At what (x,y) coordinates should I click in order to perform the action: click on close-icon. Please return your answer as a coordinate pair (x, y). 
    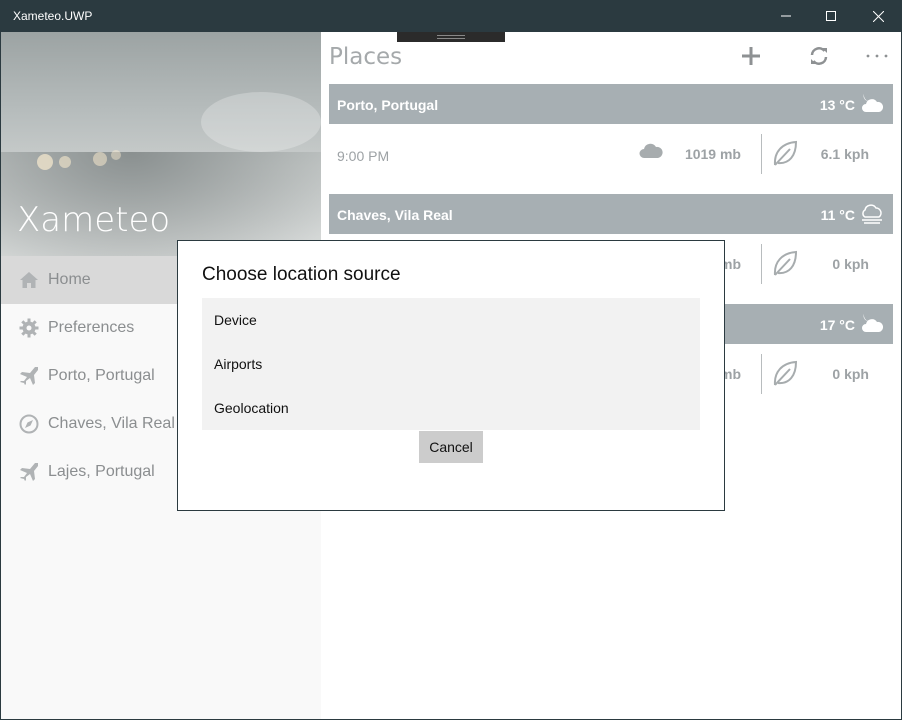
    Looking at the image, I should click on (878, 16).